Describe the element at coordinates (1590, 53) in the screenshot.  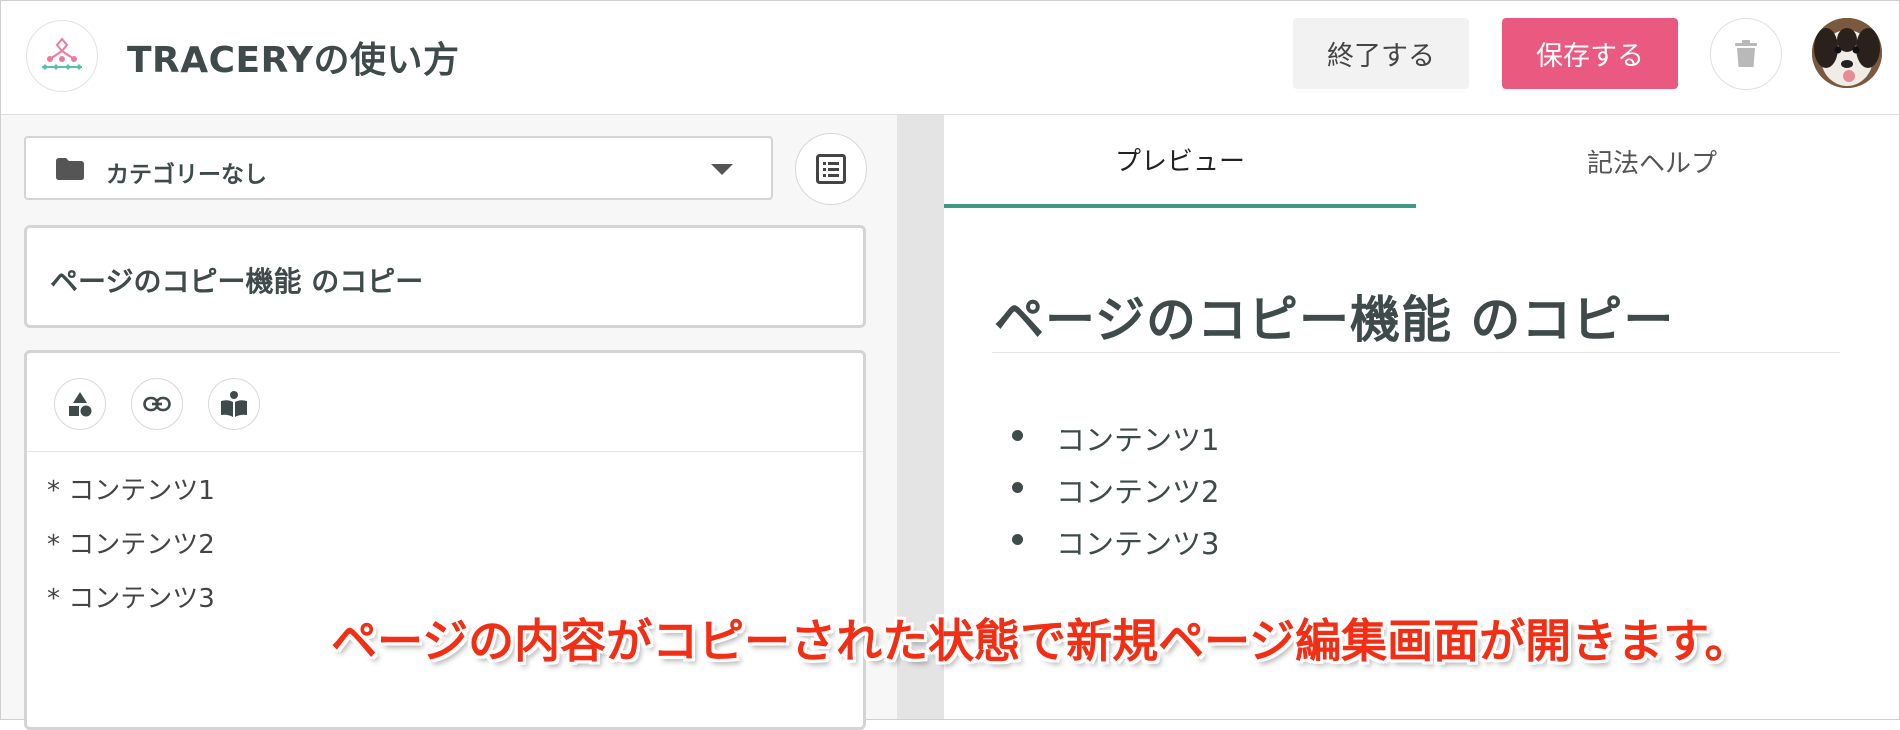
I see `save-button: 保存する` at that location.